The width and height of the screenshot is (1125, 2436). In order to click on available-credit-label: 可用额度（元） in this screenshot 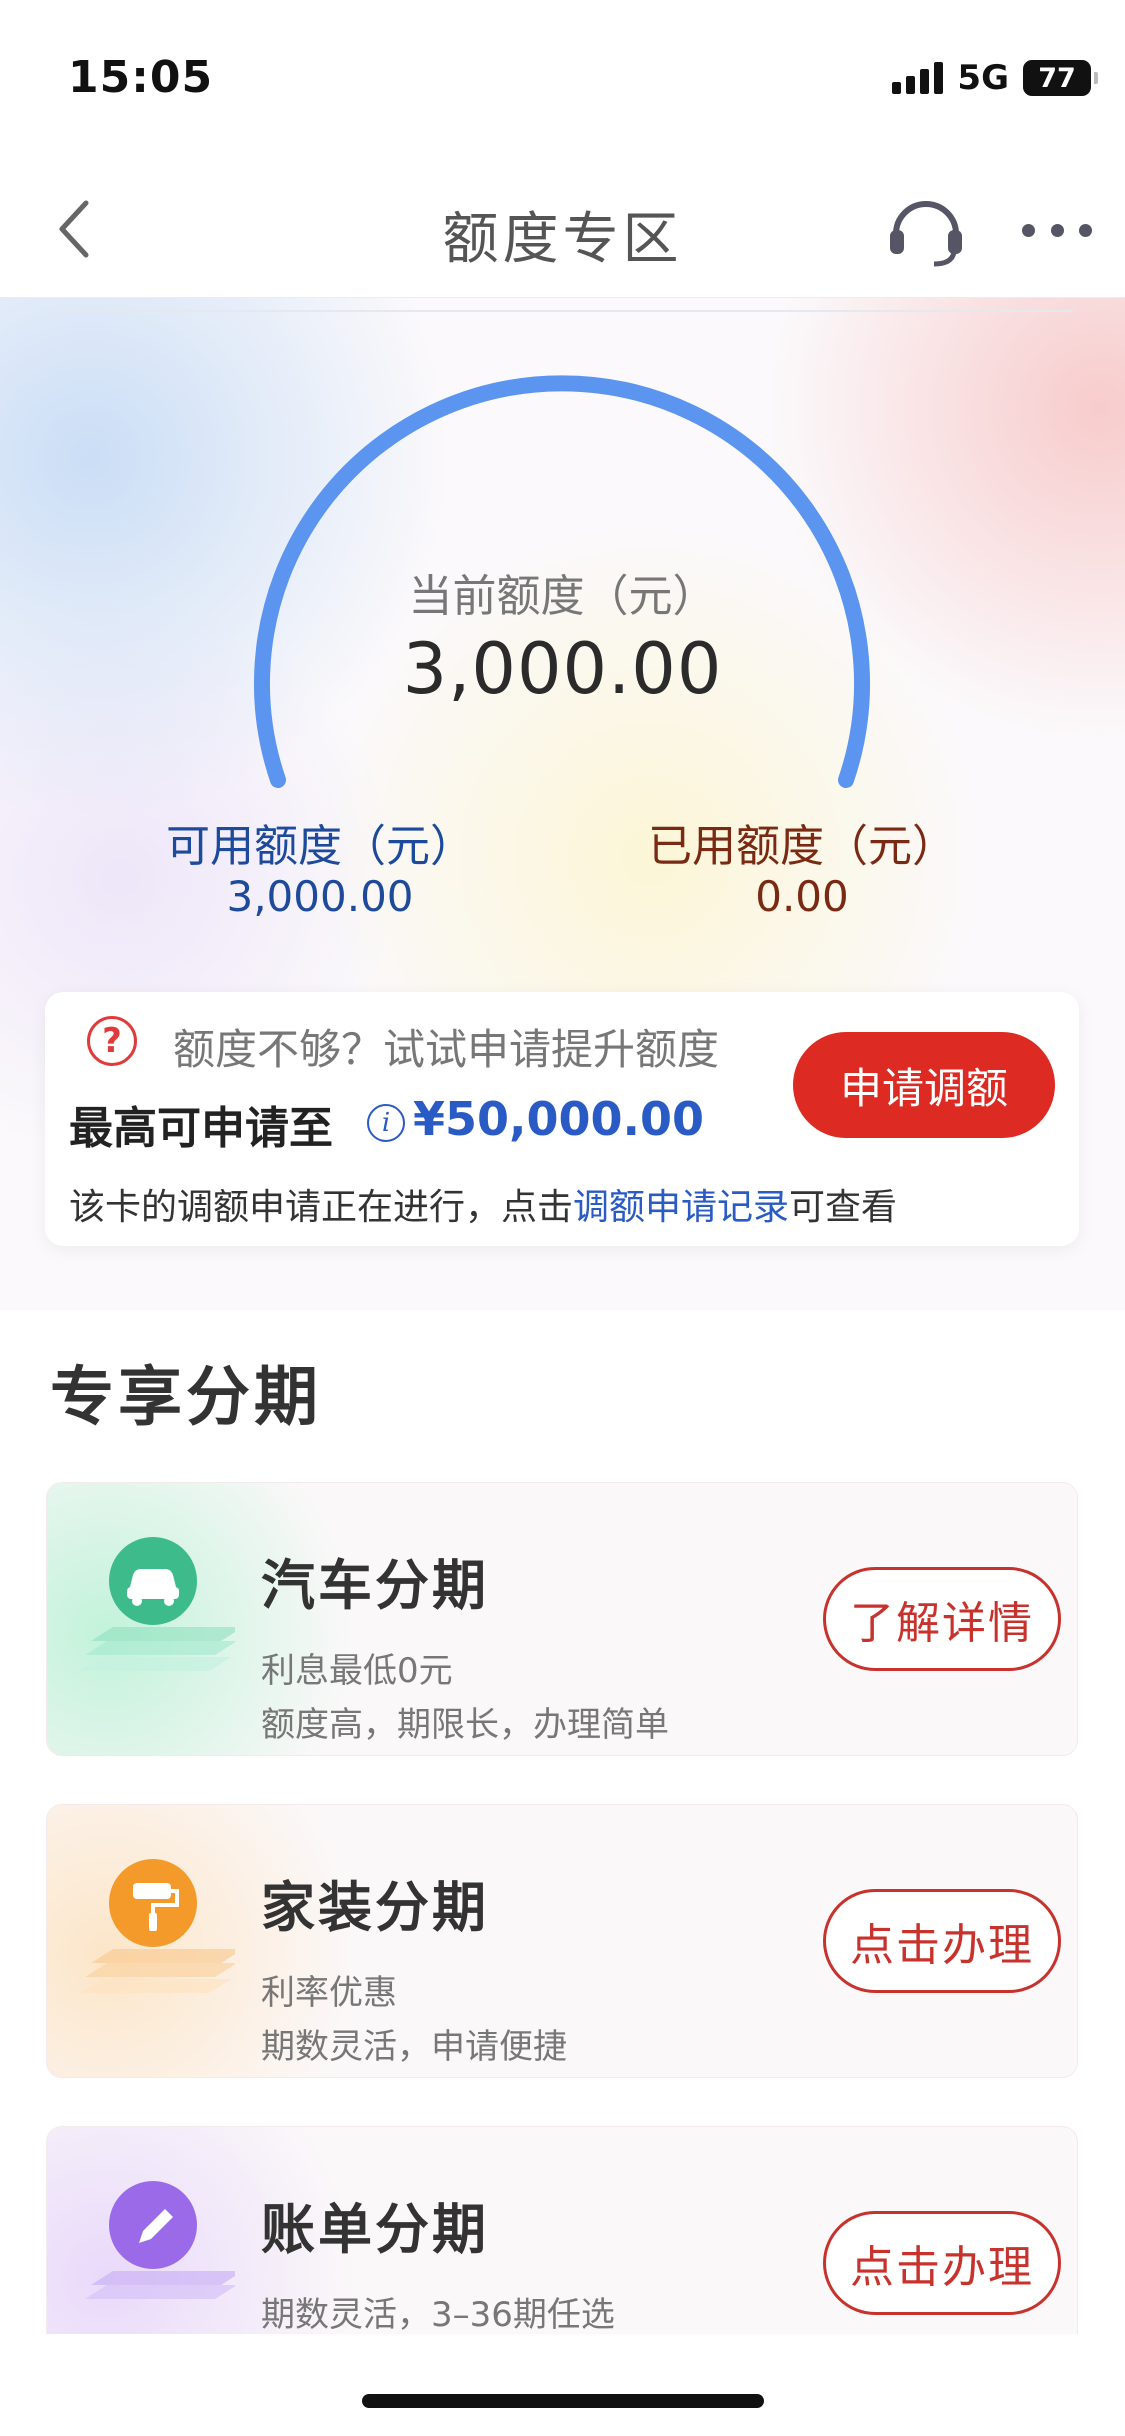, I will do `click(320, 846)`.